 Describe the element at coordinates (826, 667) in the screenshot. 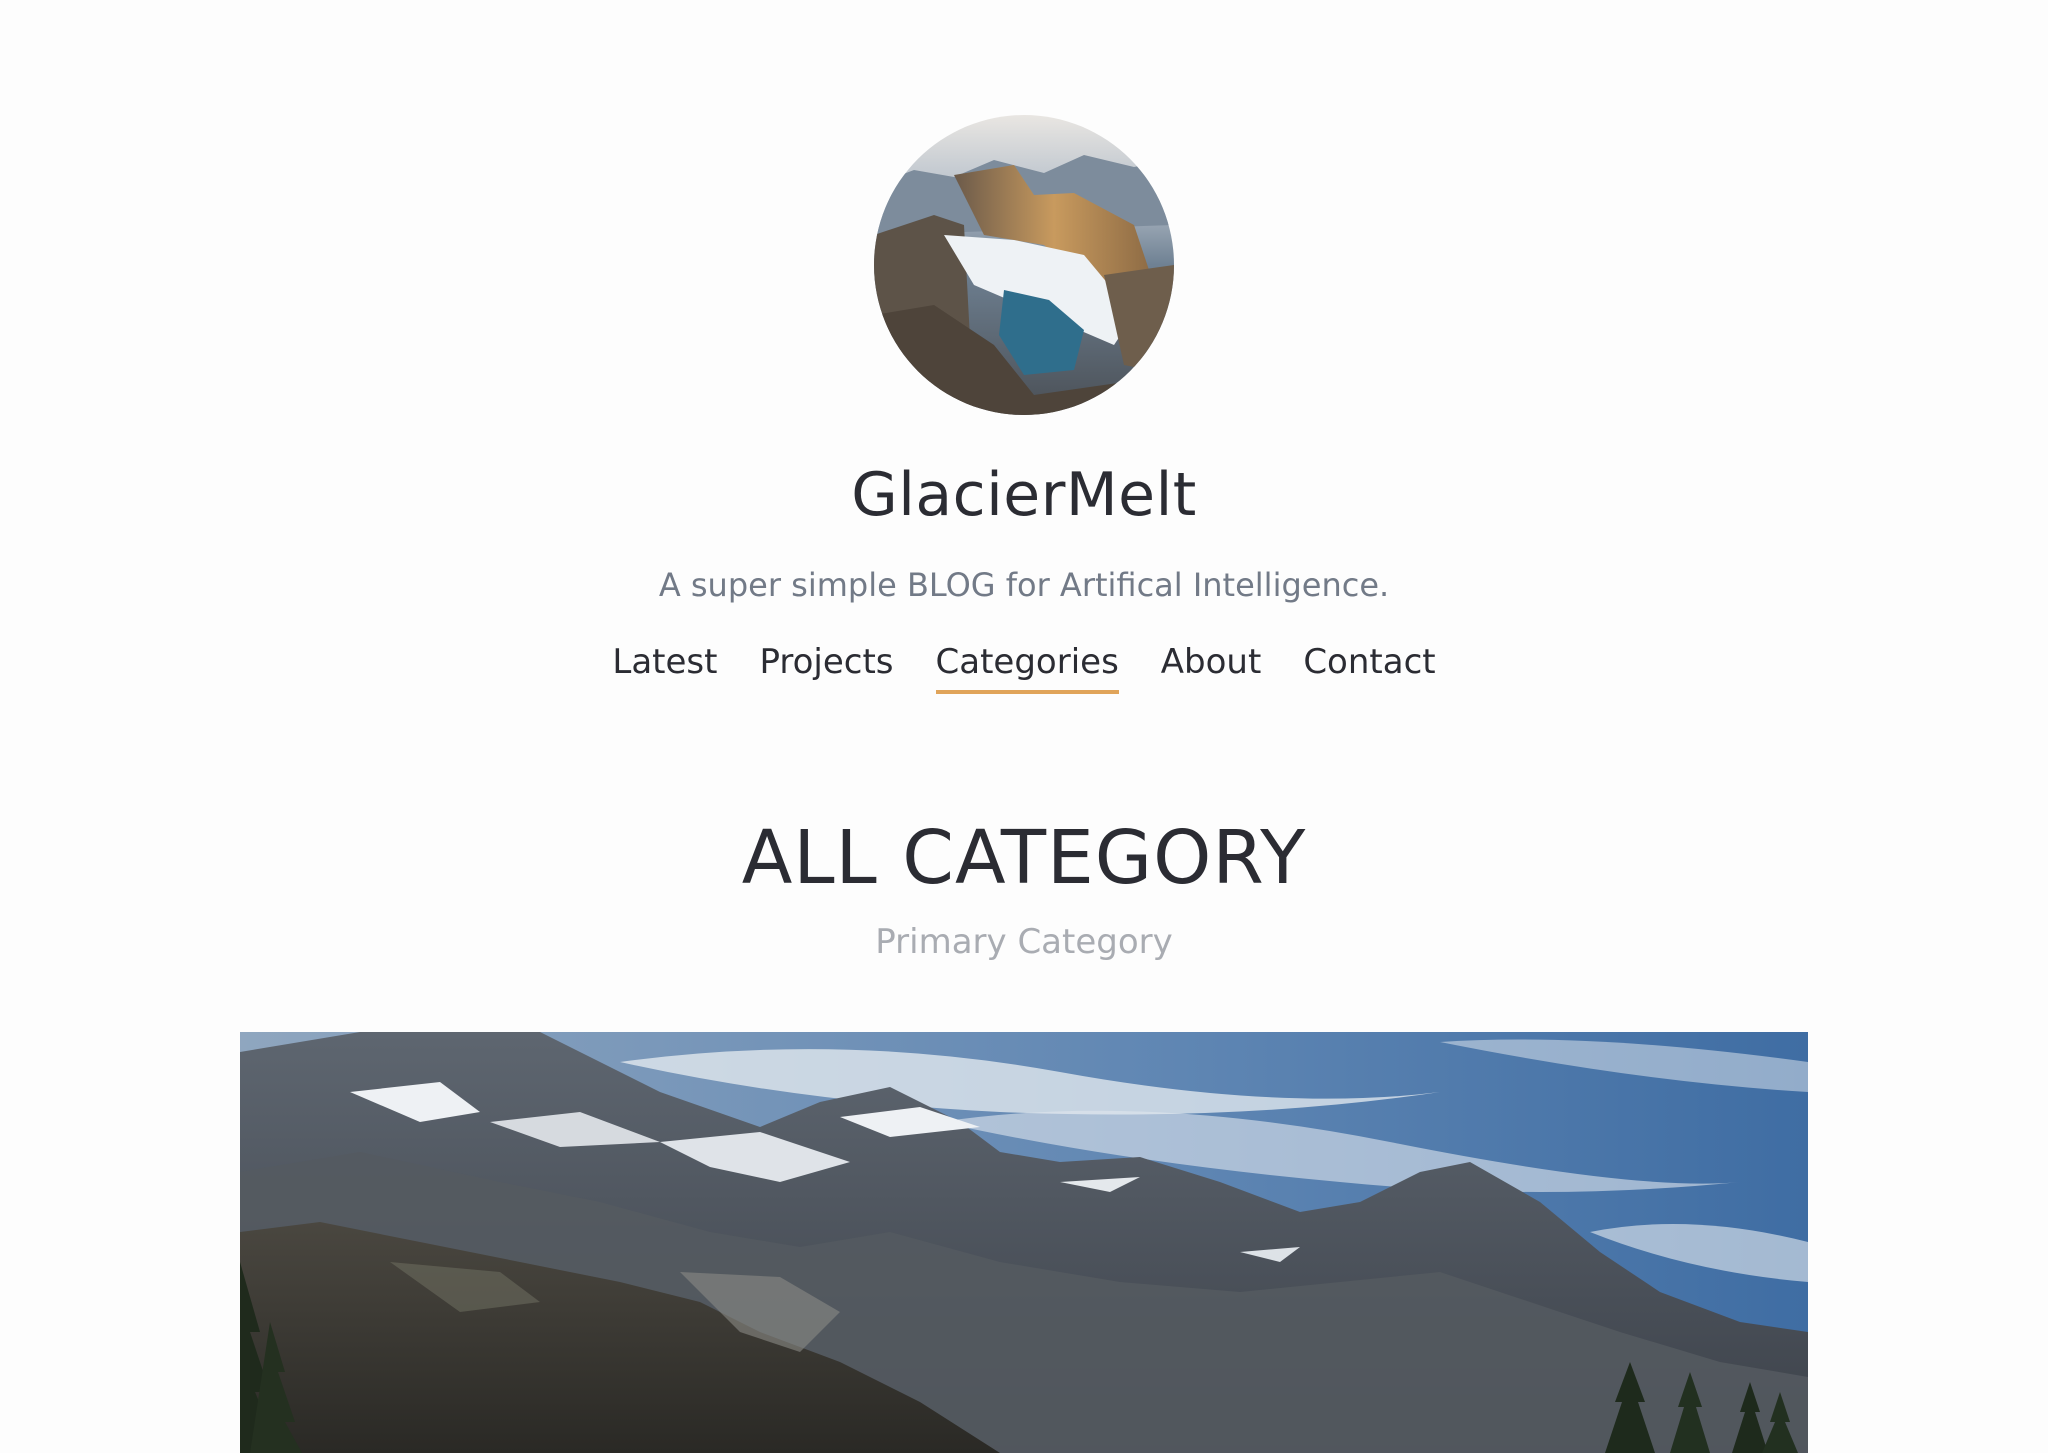

I see `nav-item-projects: Projects` at that location.